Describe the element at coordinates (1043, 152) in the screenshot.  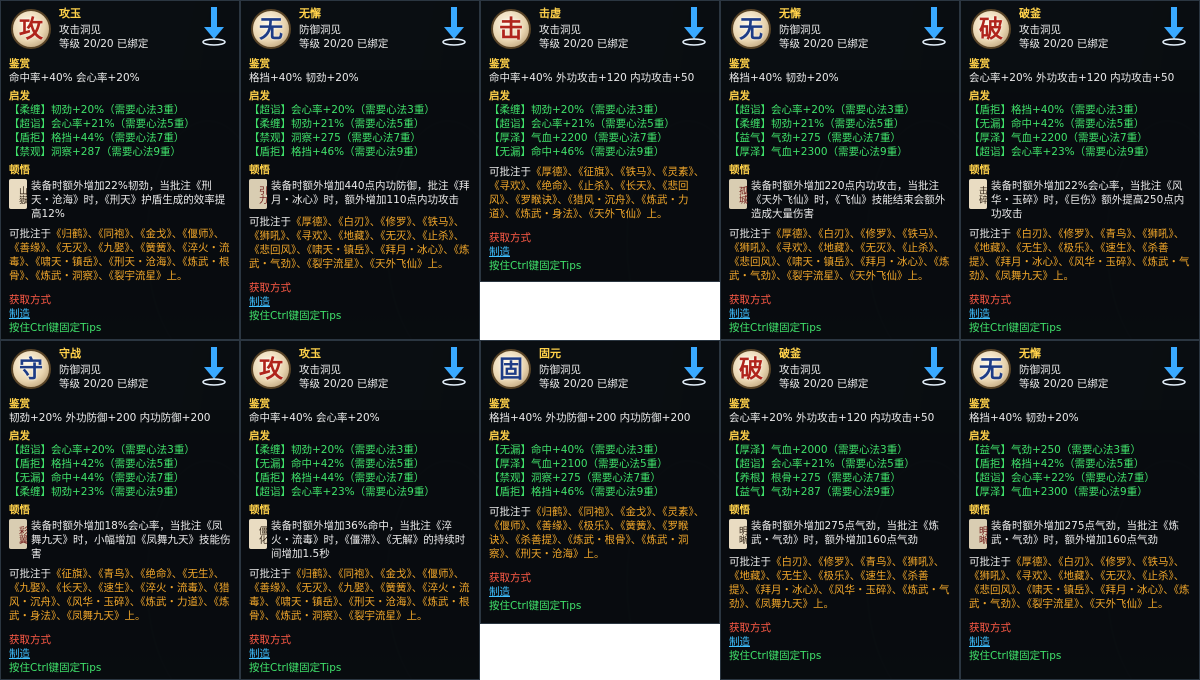
I see `inspire-stat: 会心率+23%` at that location.